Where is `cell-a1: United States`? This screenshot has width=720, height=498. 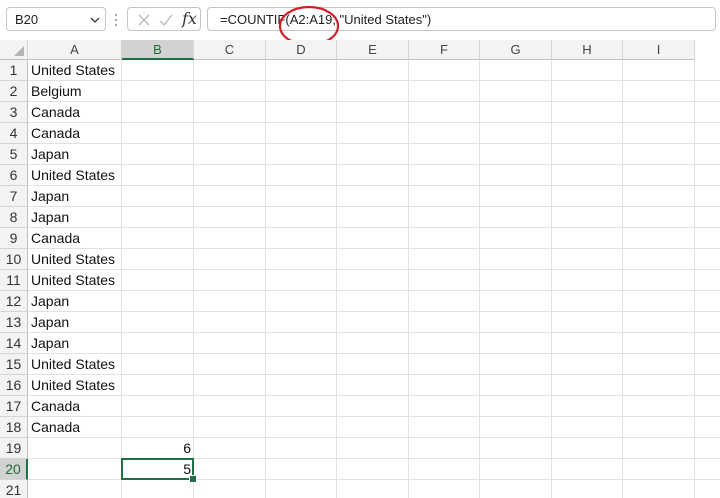 cell-a1: United States is located at coordinates (71, 70).